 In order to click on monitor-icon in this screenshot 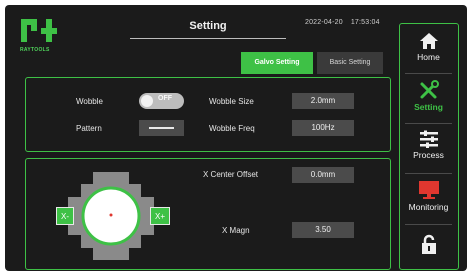, I will do `click(428, 190)`.